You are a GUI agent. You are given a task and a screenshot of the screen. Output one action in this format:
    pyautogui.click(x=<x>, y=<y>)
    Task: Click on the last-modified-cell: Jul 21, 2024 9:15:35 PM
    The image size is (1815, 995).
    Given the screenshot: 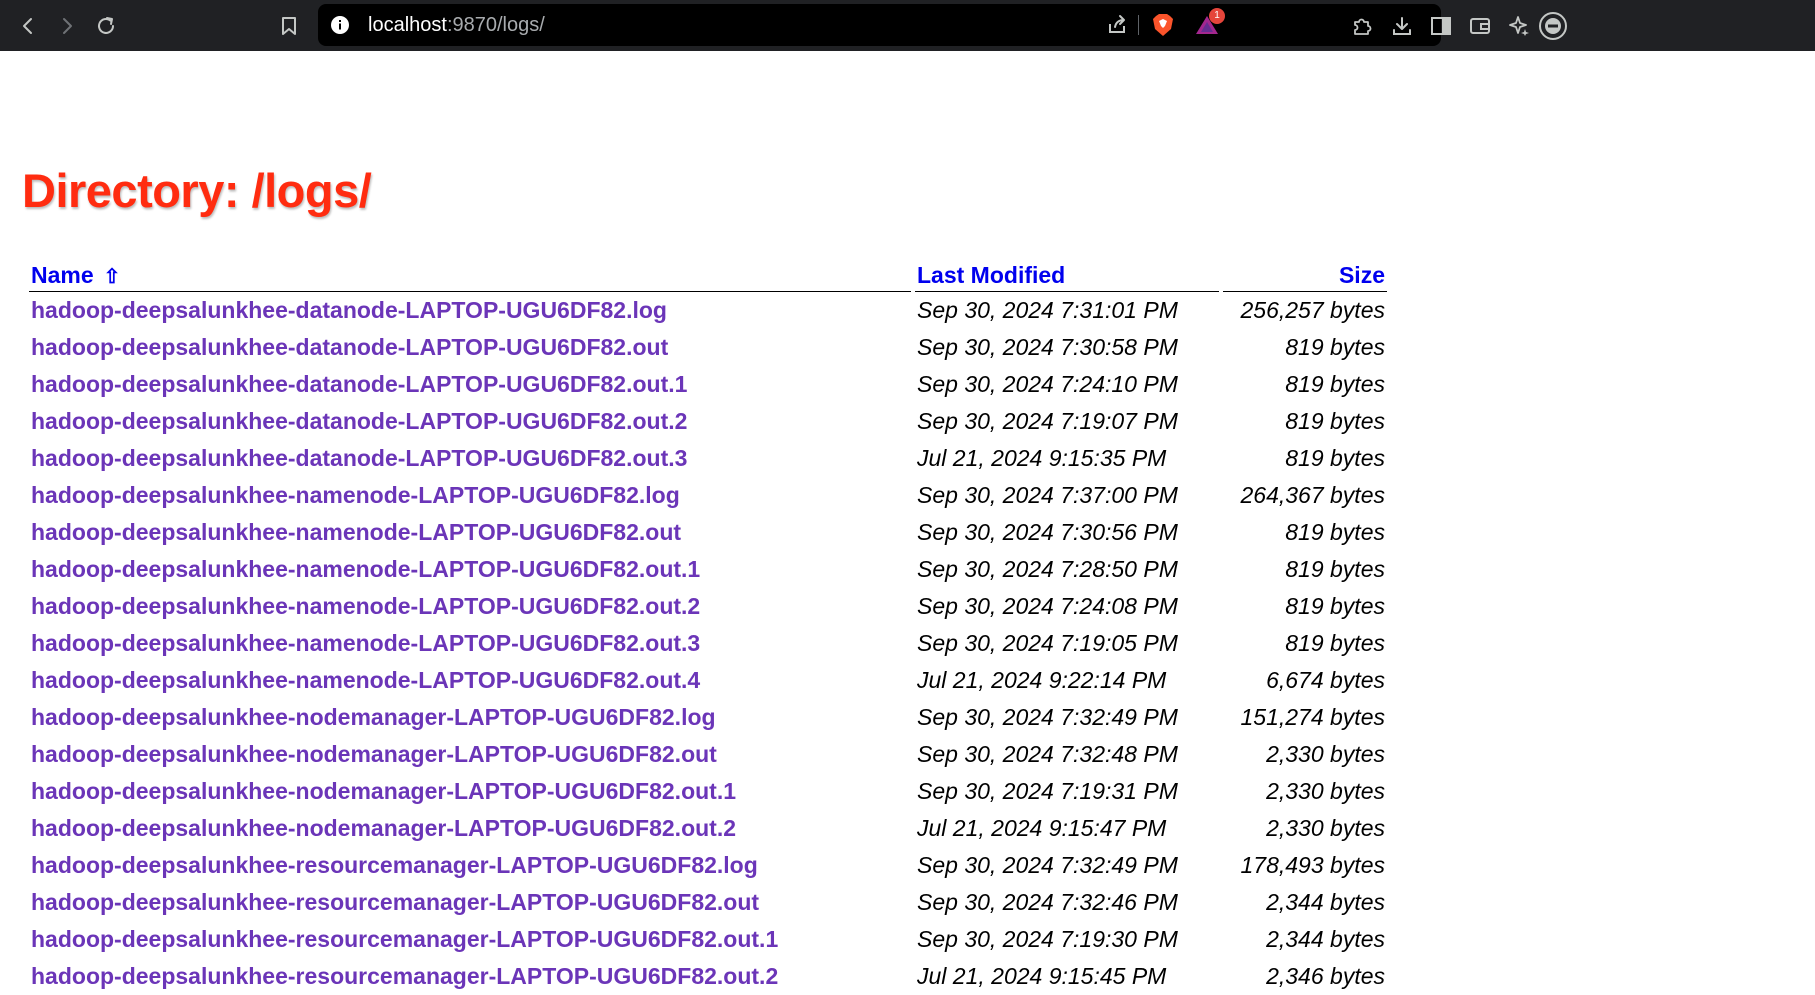 What is the action you would take?
    pyautogui.click(x=1042, y=458)
    